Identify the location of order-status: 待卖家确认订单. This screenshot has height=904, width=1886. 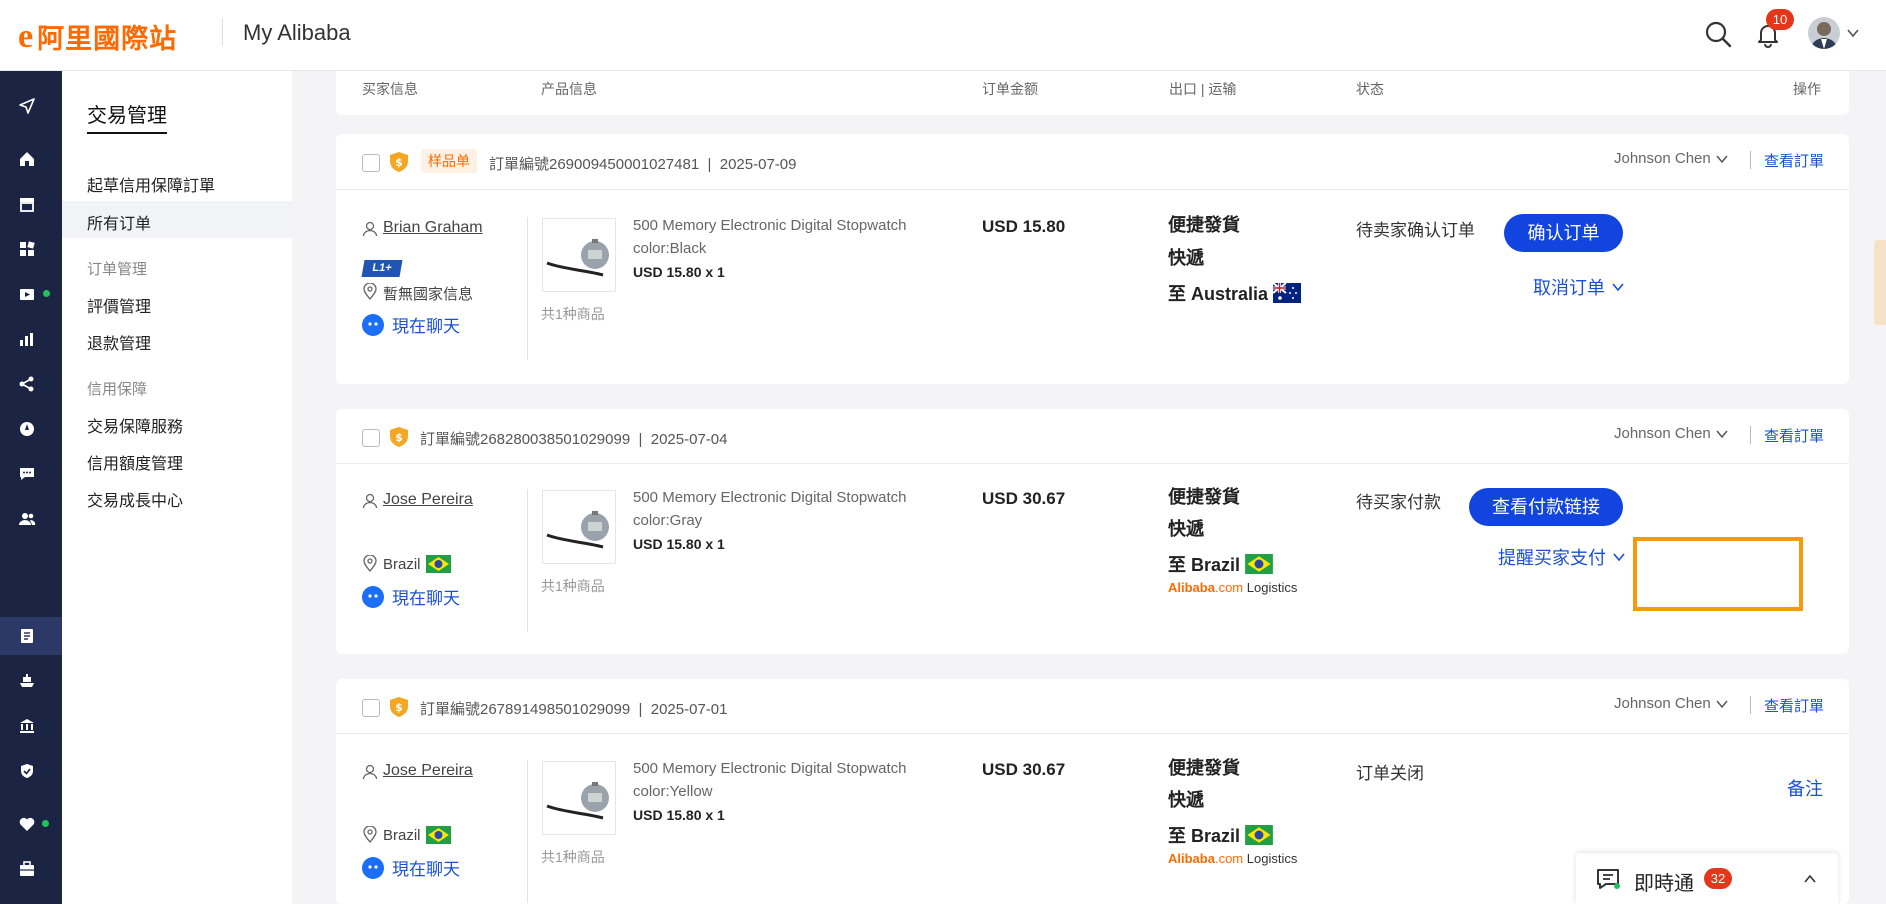
(1415, 230).